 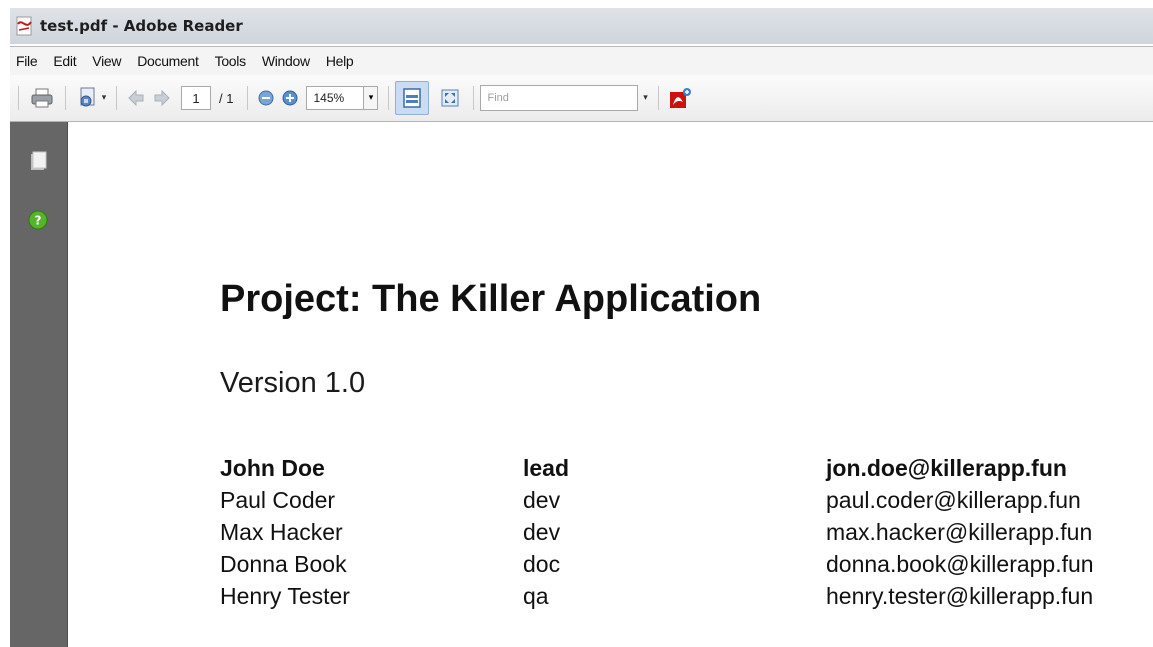 What do you see at coordinates (278, 499) in the screenshot?
I see `member-name: Paul Coder` at bounding box center [278, 499].